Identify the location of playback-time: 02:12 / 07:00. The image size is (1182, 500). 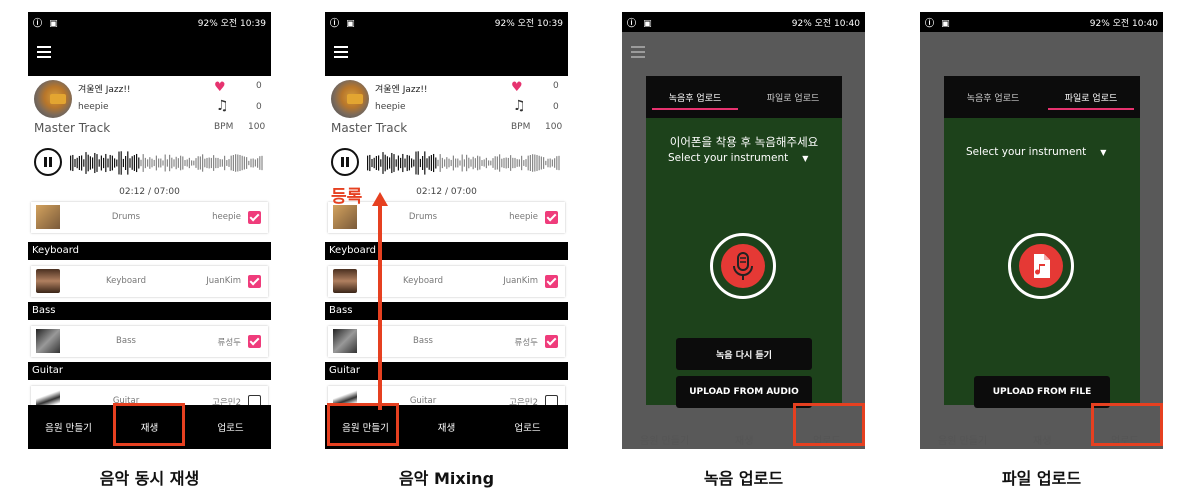
(149, 192).